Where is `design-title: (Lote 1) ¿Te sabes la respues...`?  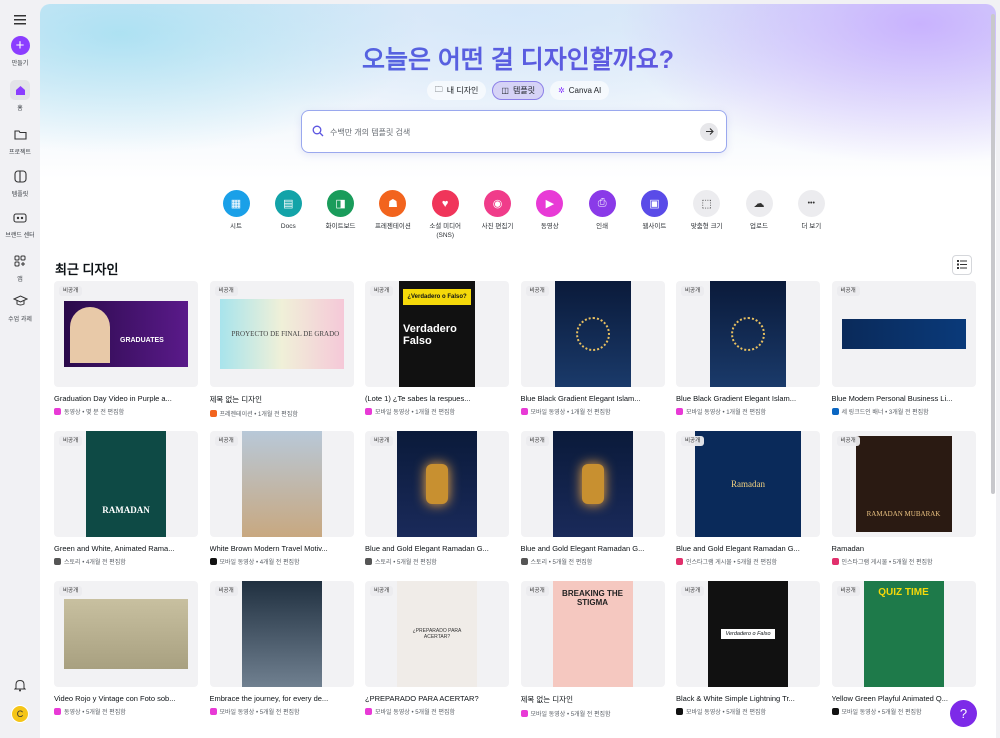
design-title: (Lote 1) ¿Te sabes la respues... is located at coordinates (434, 398).